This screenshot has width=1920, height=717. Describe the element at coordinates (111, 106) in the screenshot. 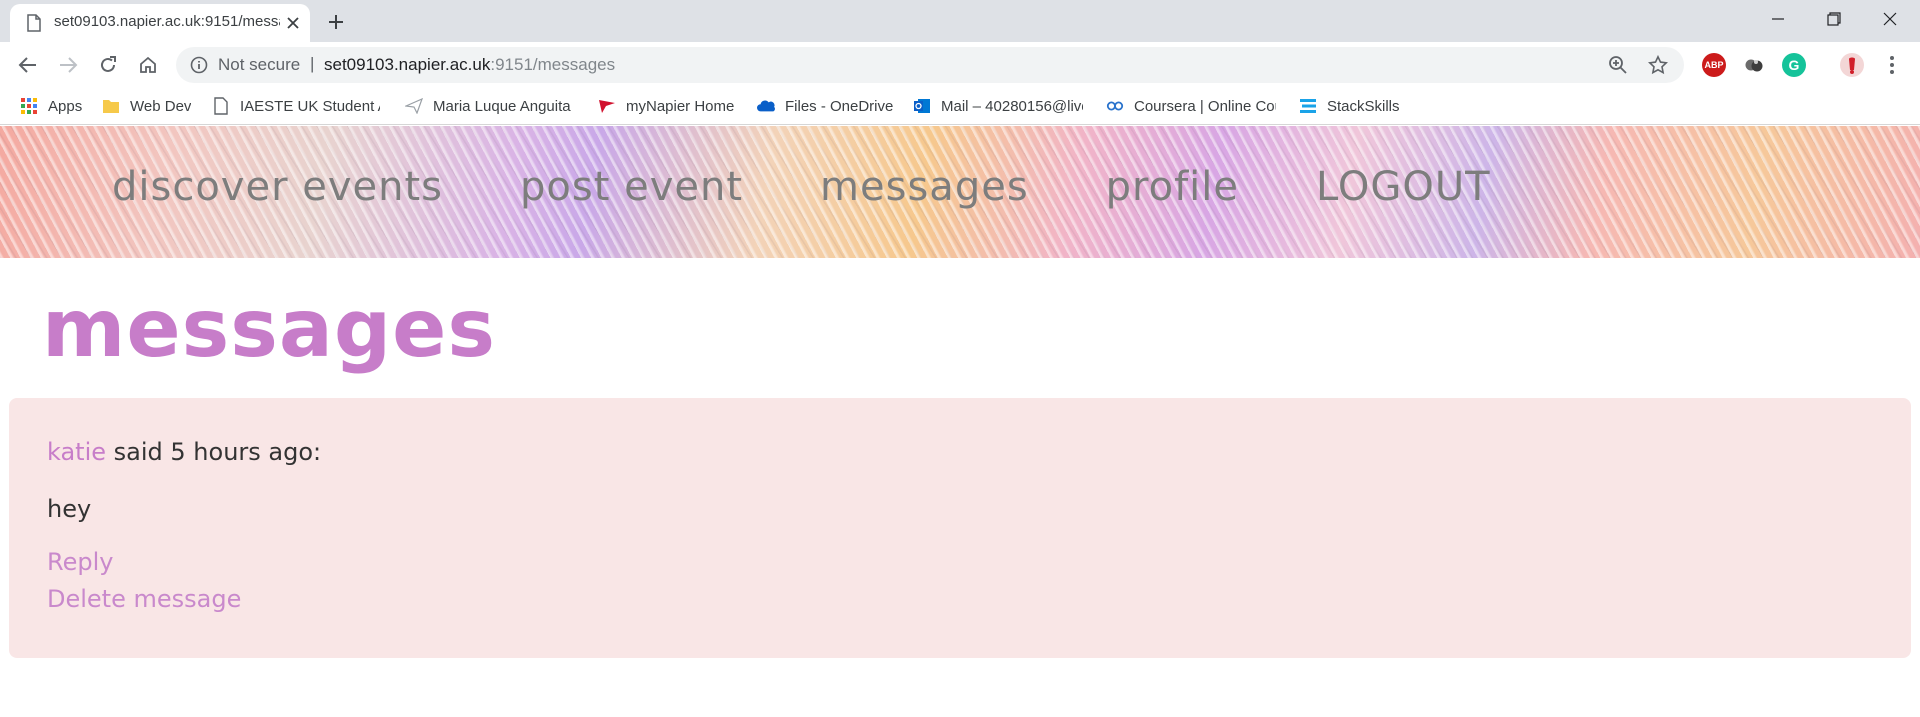

I see `folder-icon` at that location.